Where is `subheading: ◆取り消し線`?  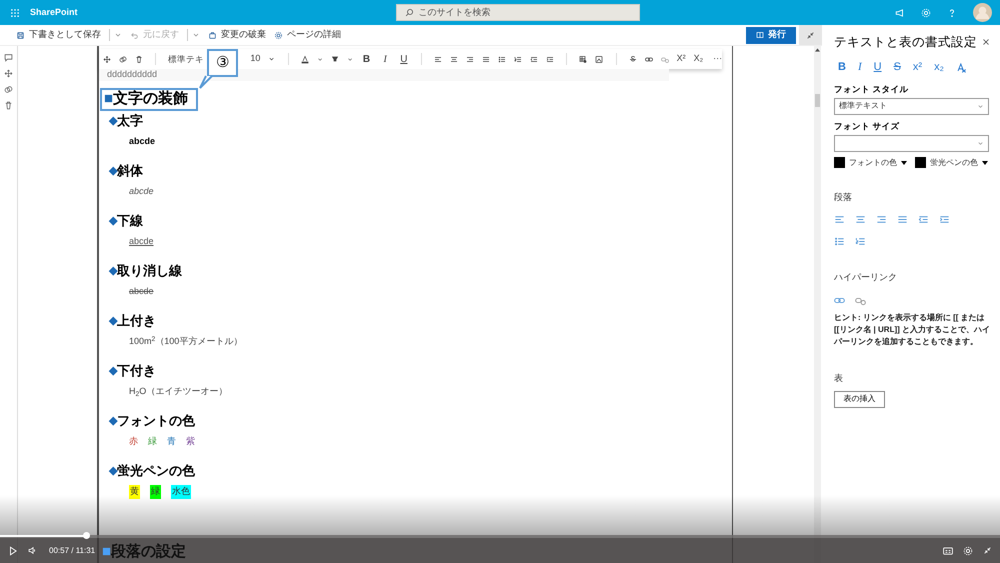
subheading: ◆取り消し線 is located at coordinates (146, 271).